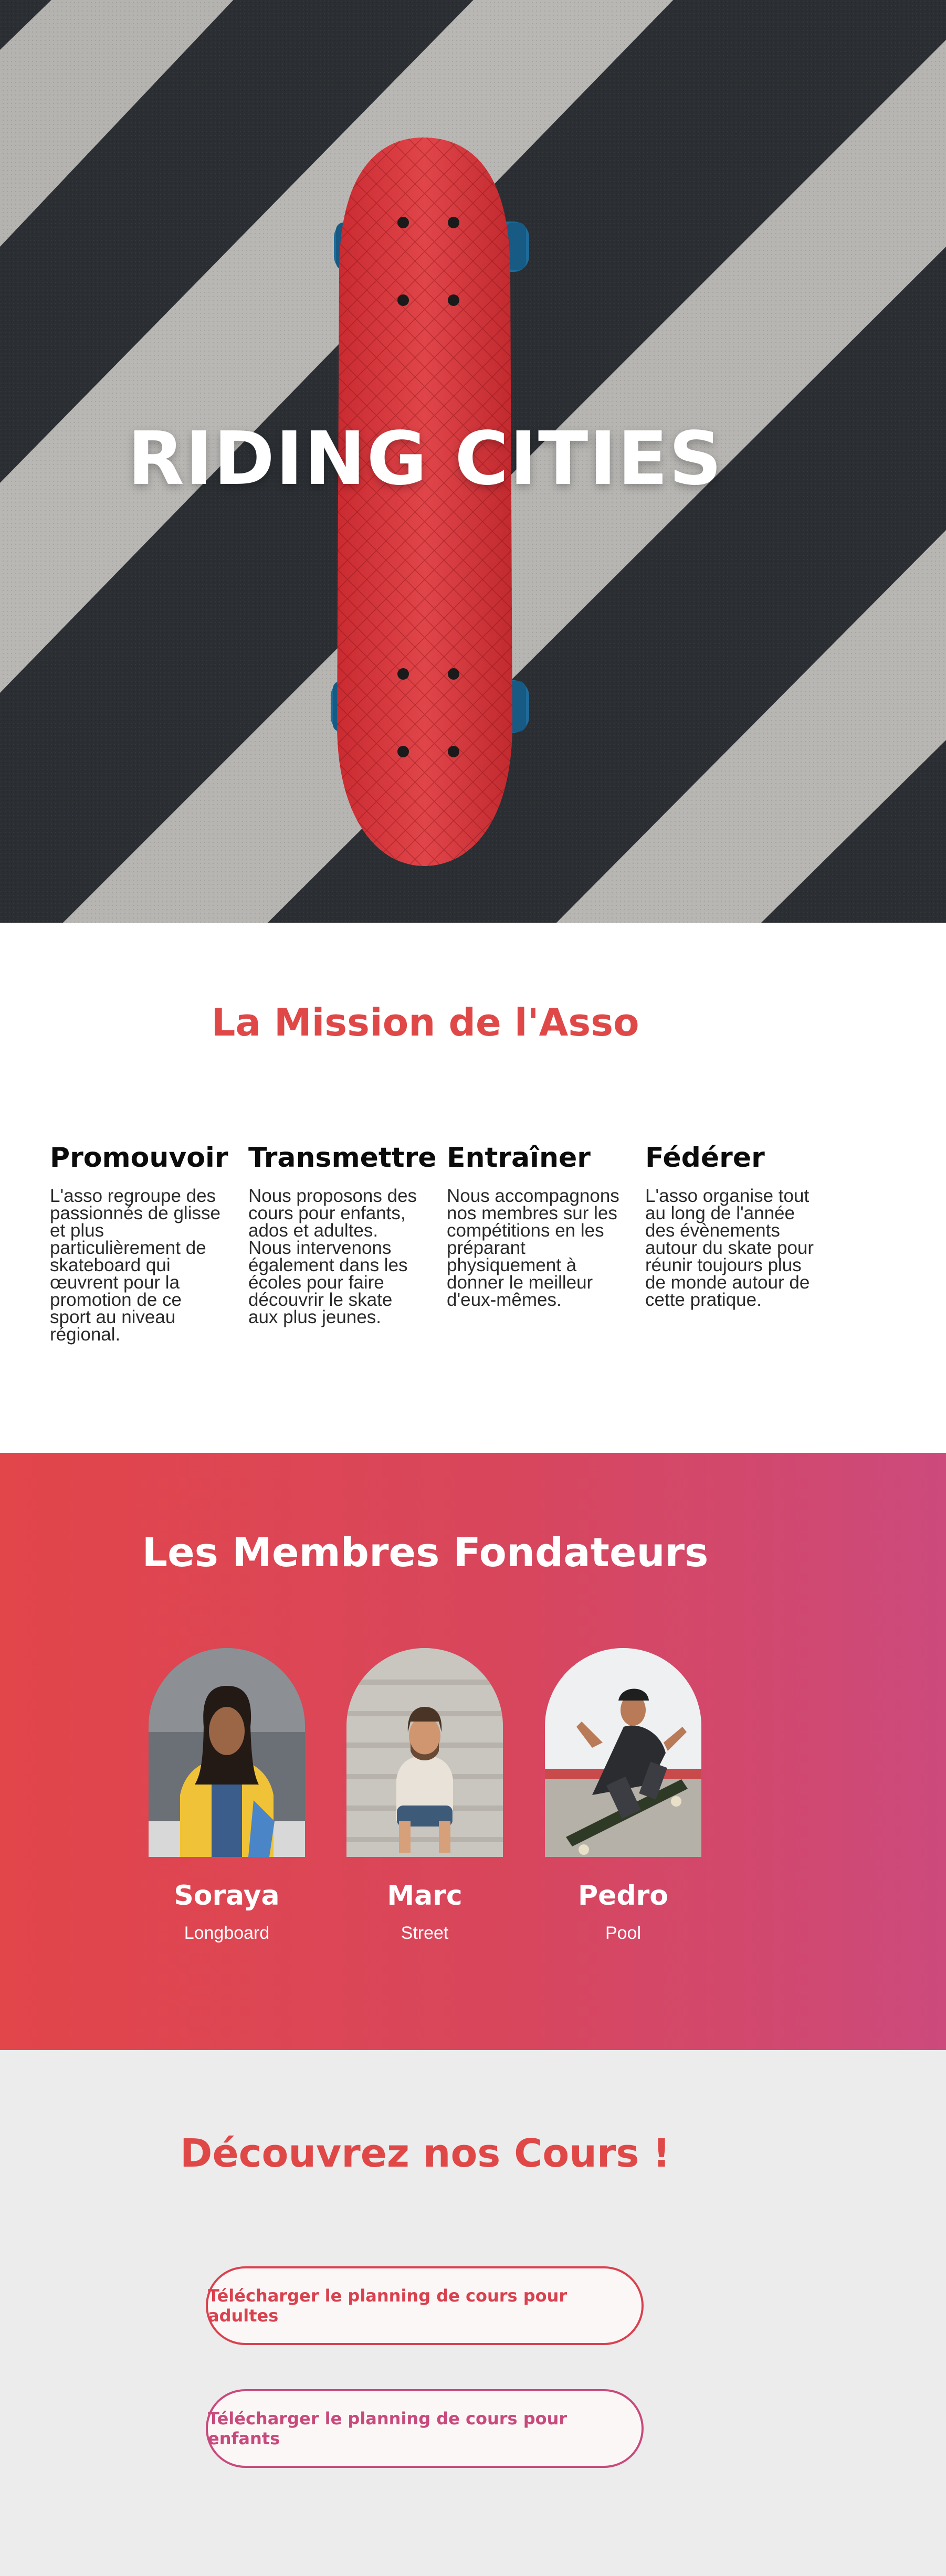 This screenshot has width=946, height=2576. What do you see at coordinates (519, 1158) in the screenshot?
I see `mission-column-heading: Entraîner` at bounding box center [519, 1158].